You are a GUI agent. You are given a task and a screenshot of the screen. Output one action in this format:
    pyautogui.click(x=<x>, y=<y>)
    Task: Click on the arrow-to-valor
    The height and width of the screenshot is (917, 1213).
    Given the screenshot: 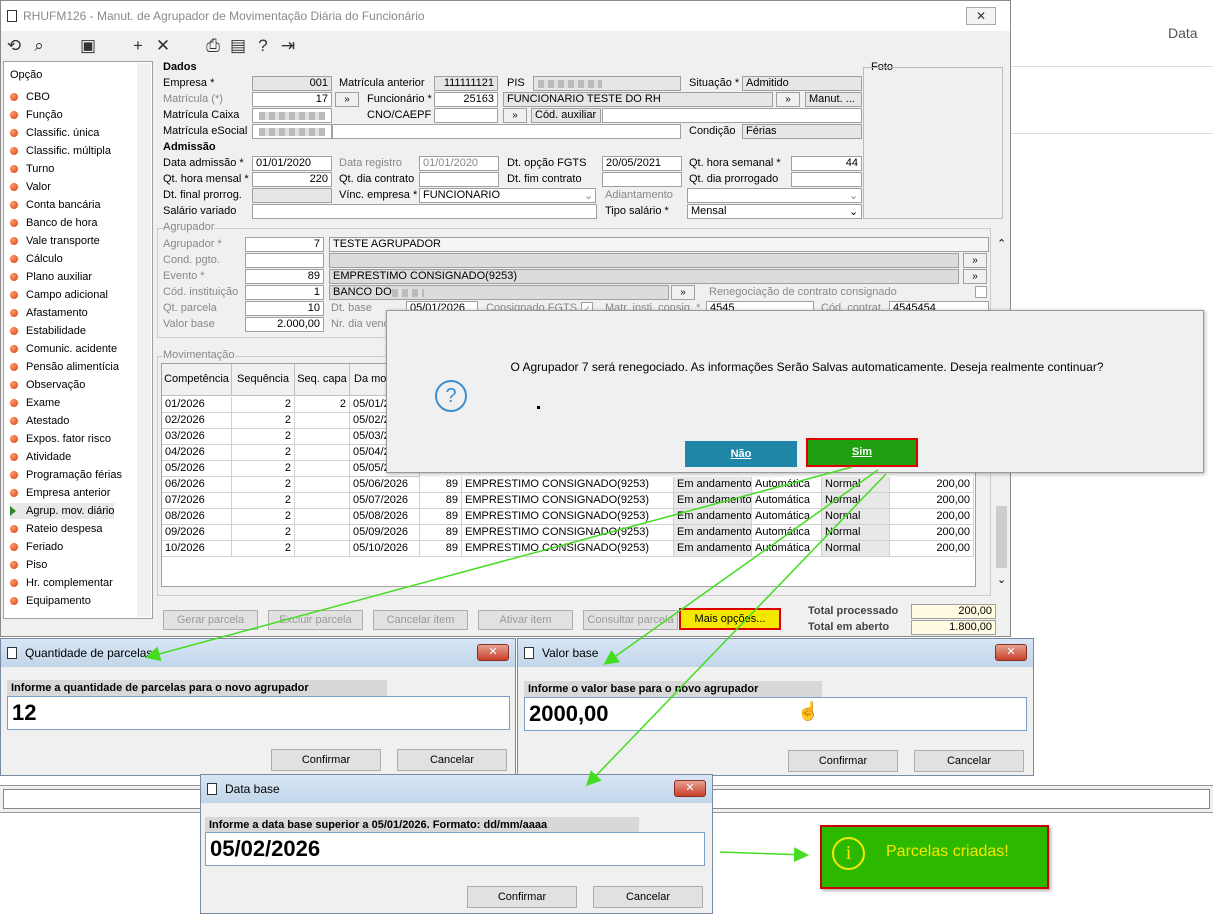 What is the action you would take?
    pyautogui.click(x=741, y=567)
    